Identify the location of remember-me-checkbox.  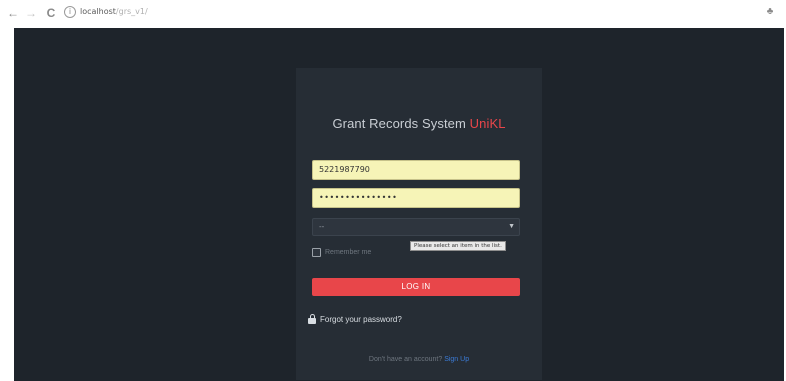
(316, 252).